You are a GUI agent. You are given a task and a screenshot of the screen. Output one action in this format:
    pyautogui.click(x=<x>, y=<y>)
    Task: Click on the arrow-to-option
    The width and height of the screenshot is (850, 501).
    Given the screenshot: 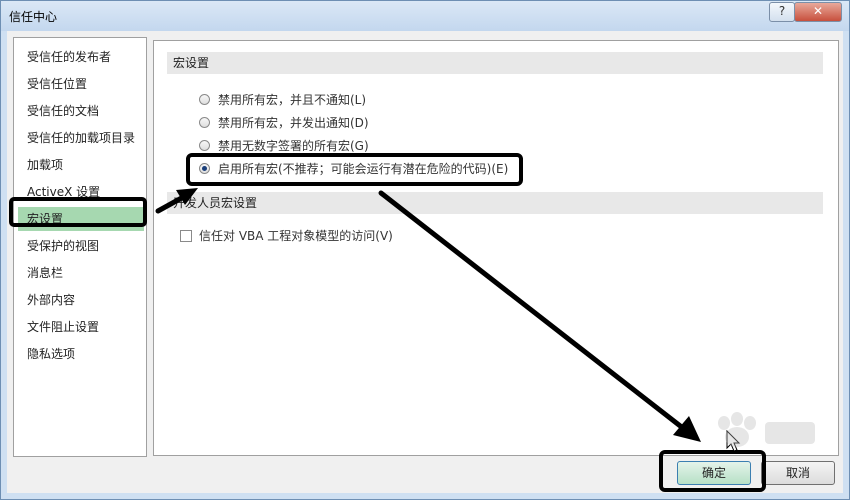 What is the action you would take?
    pyautogui.click(x=176, y=201)
    